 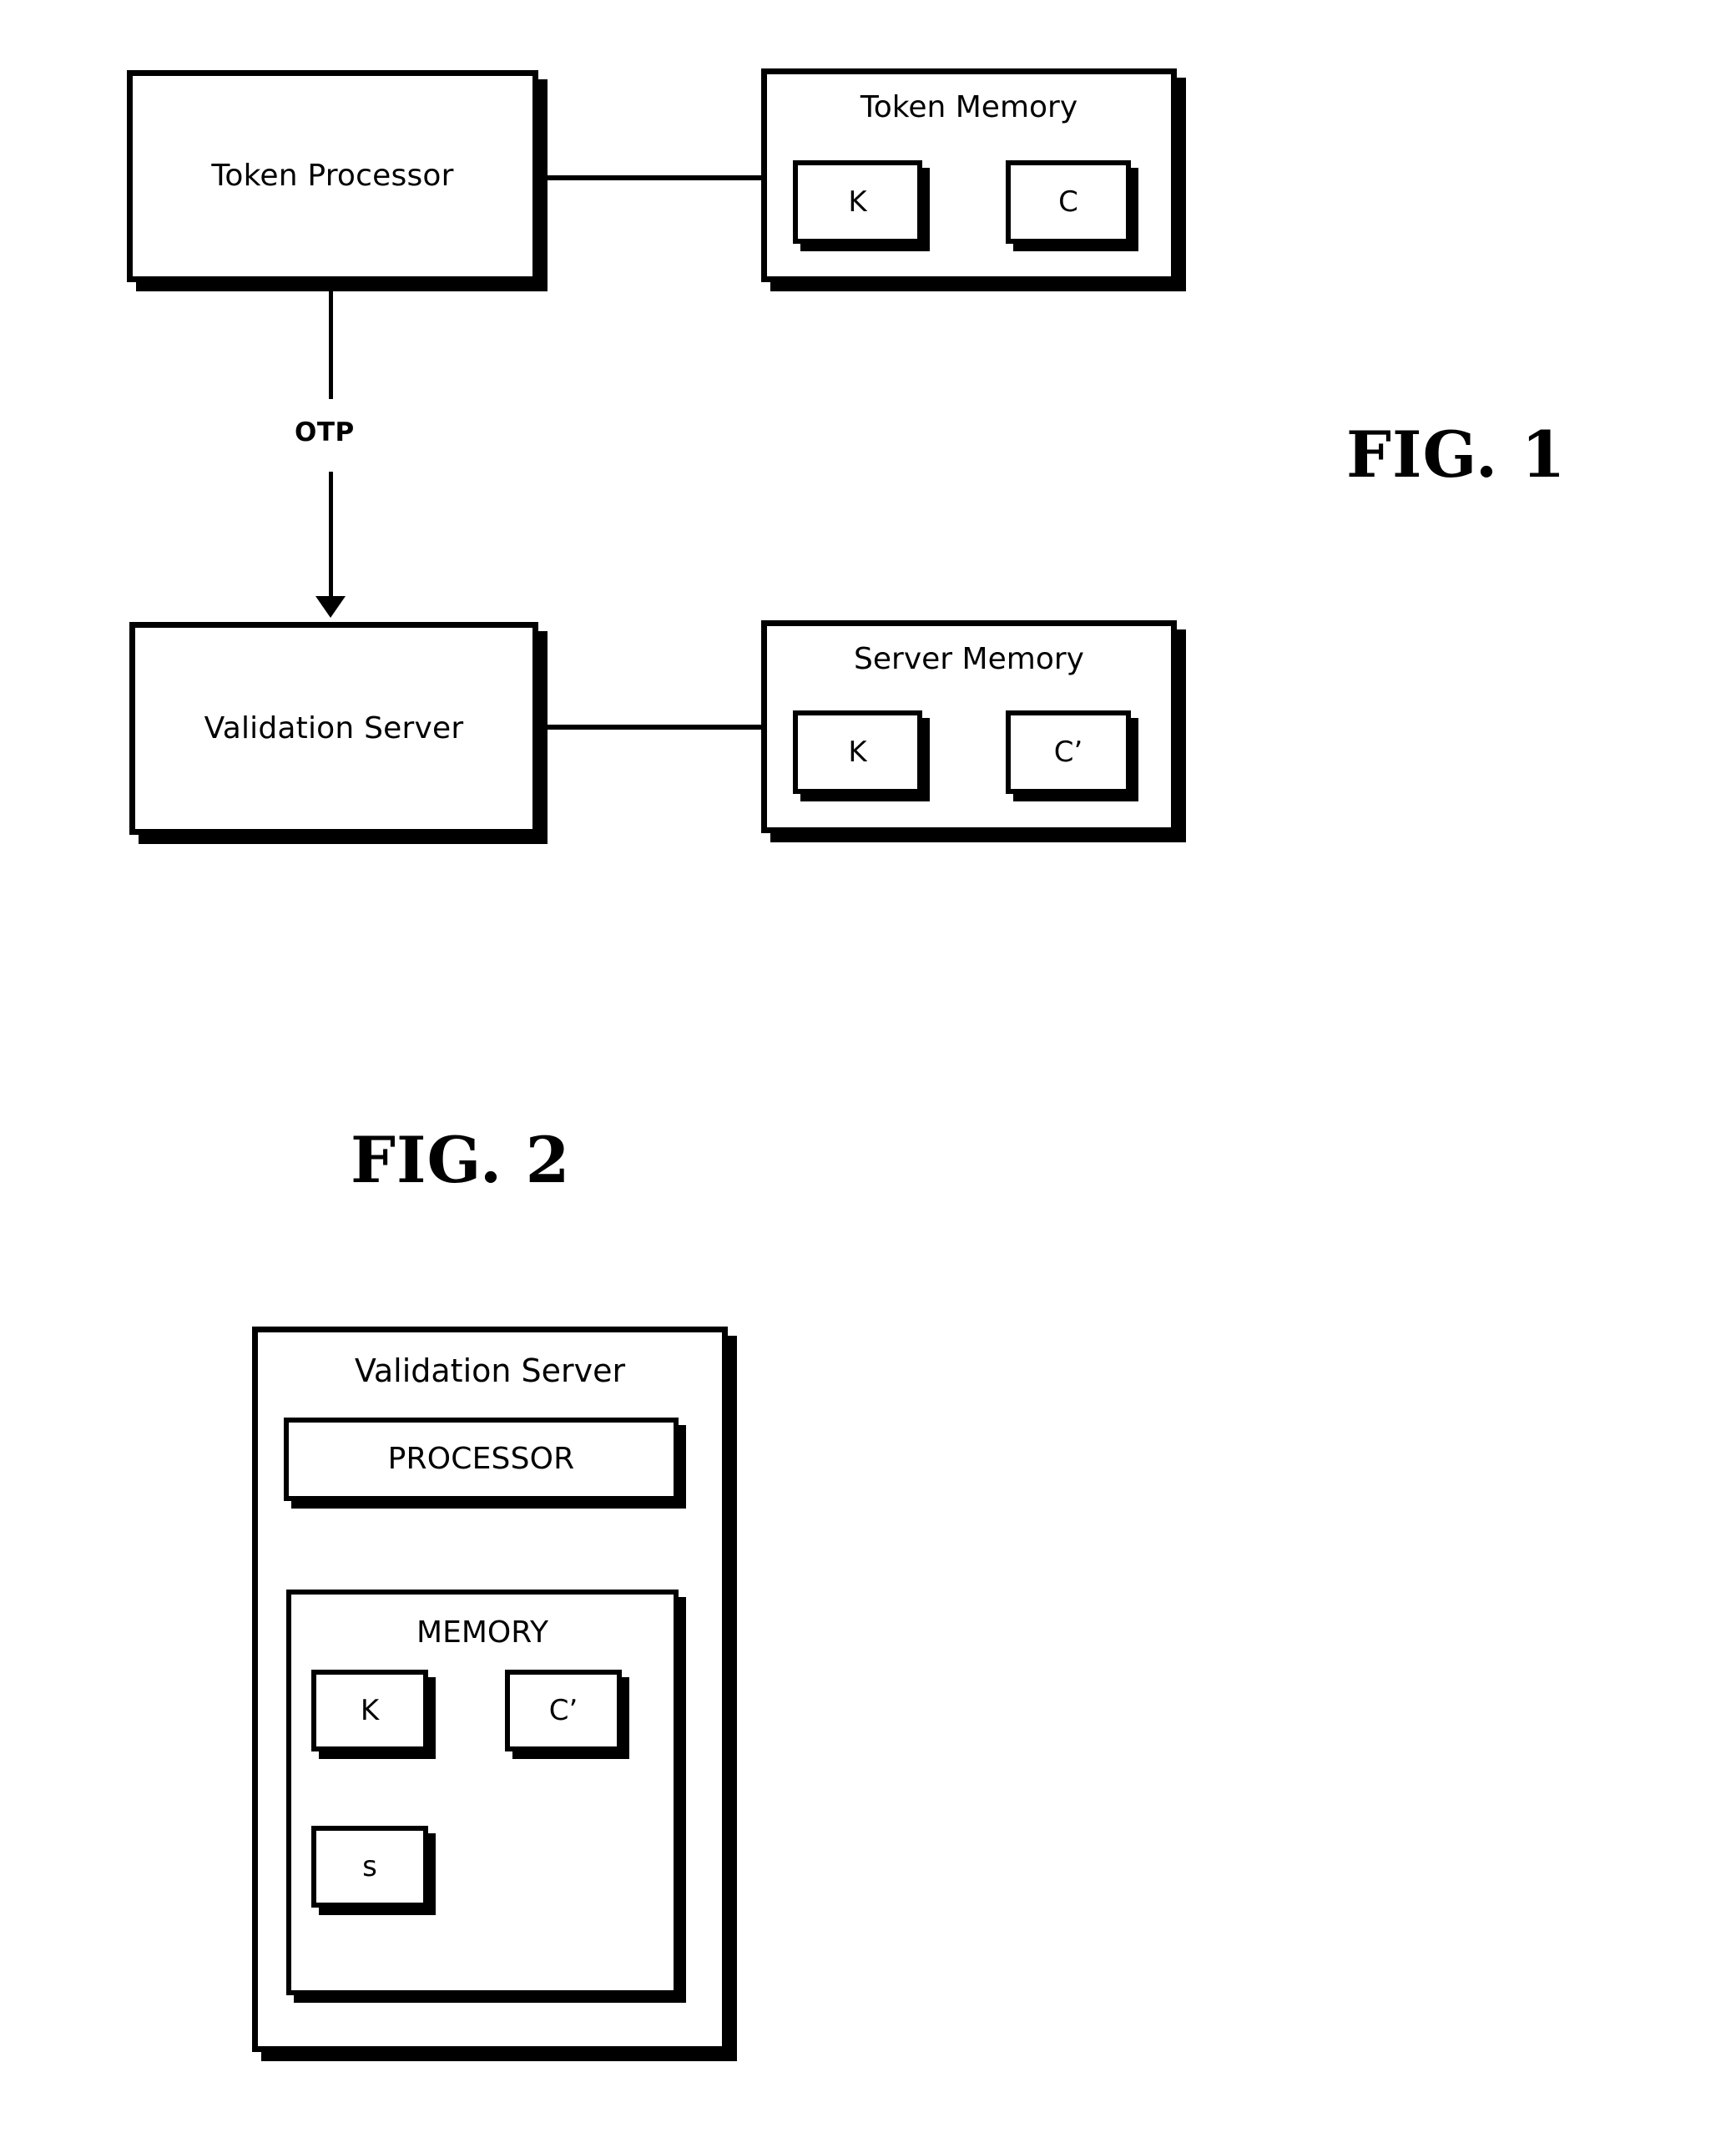 I want to click on memory-slot-k: K, so click(x=369, y=1710).